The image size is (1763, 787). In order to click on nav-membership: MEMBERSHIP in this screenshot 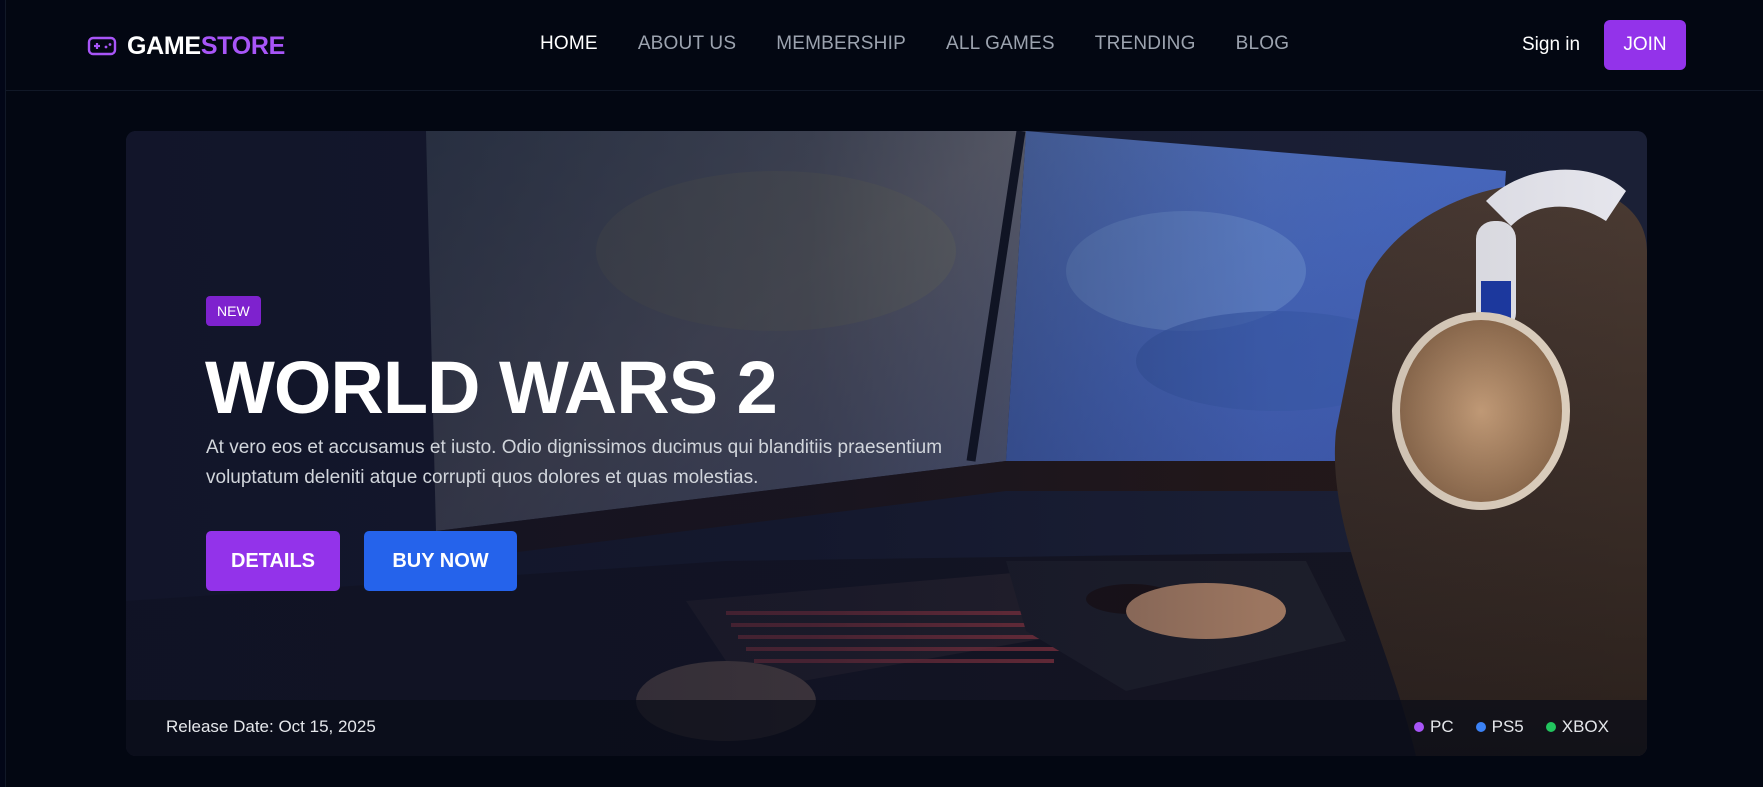, I will do `click(841, 44)`.